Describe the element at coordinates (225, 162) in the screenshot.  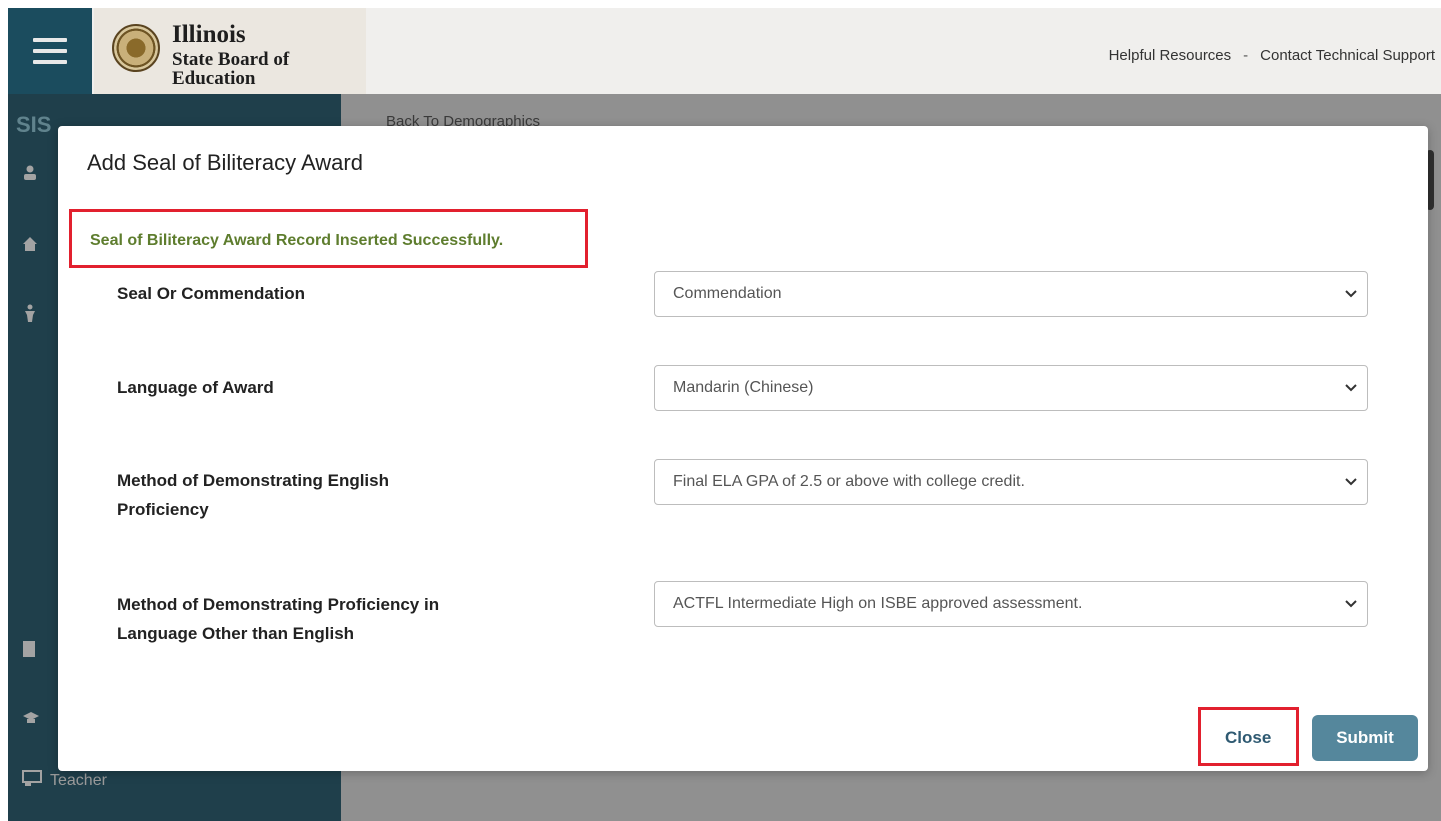
I see `modal-title: Add Seal of Biliteracy Award` at that location.